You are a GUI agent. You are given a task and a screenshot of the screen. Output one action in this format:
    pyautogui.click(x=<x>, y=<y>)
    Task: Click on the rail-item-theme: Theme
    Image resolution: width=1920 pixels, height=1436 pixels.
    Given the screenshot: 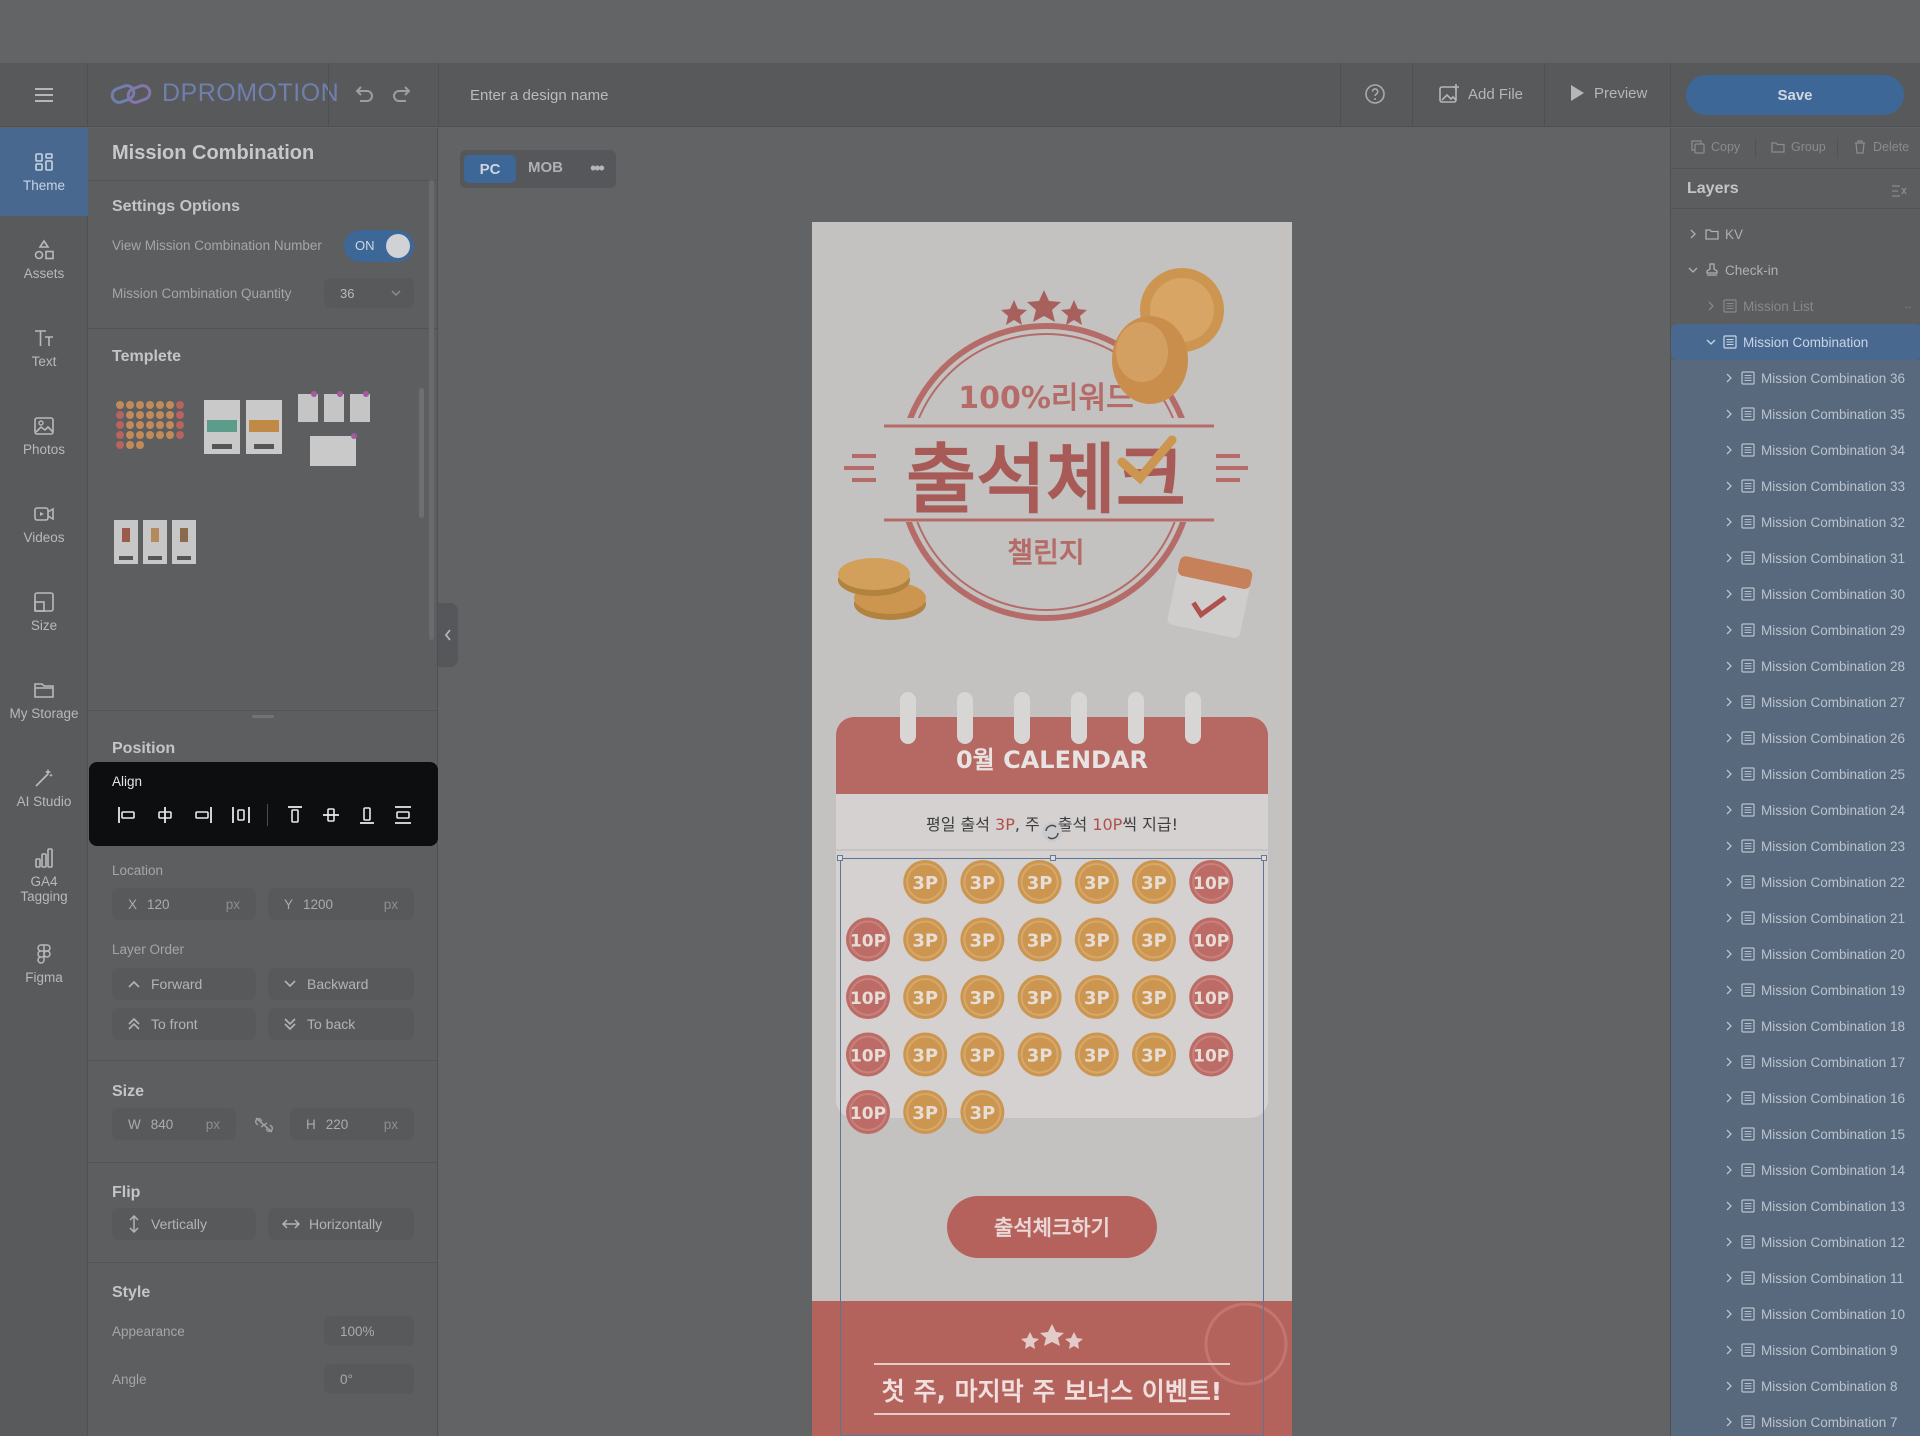 What is the action you would take?
    pyautogui.click(x=44, y=172)
    